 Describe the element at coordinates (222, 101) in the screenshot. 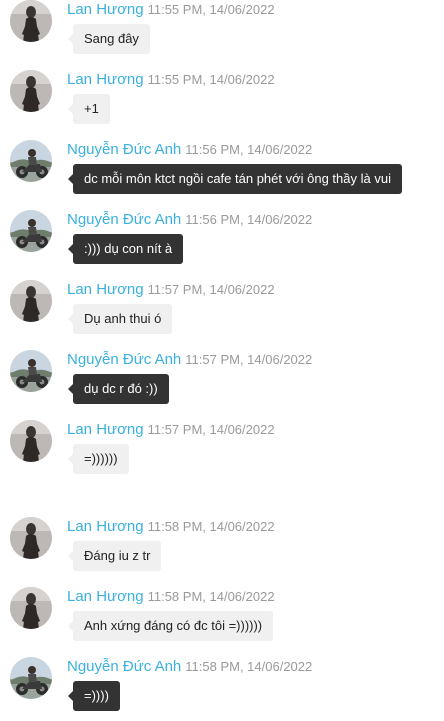

I see `chat-message: Lan Hương 11:55 PM, 14/06/2022 +1` at that location.